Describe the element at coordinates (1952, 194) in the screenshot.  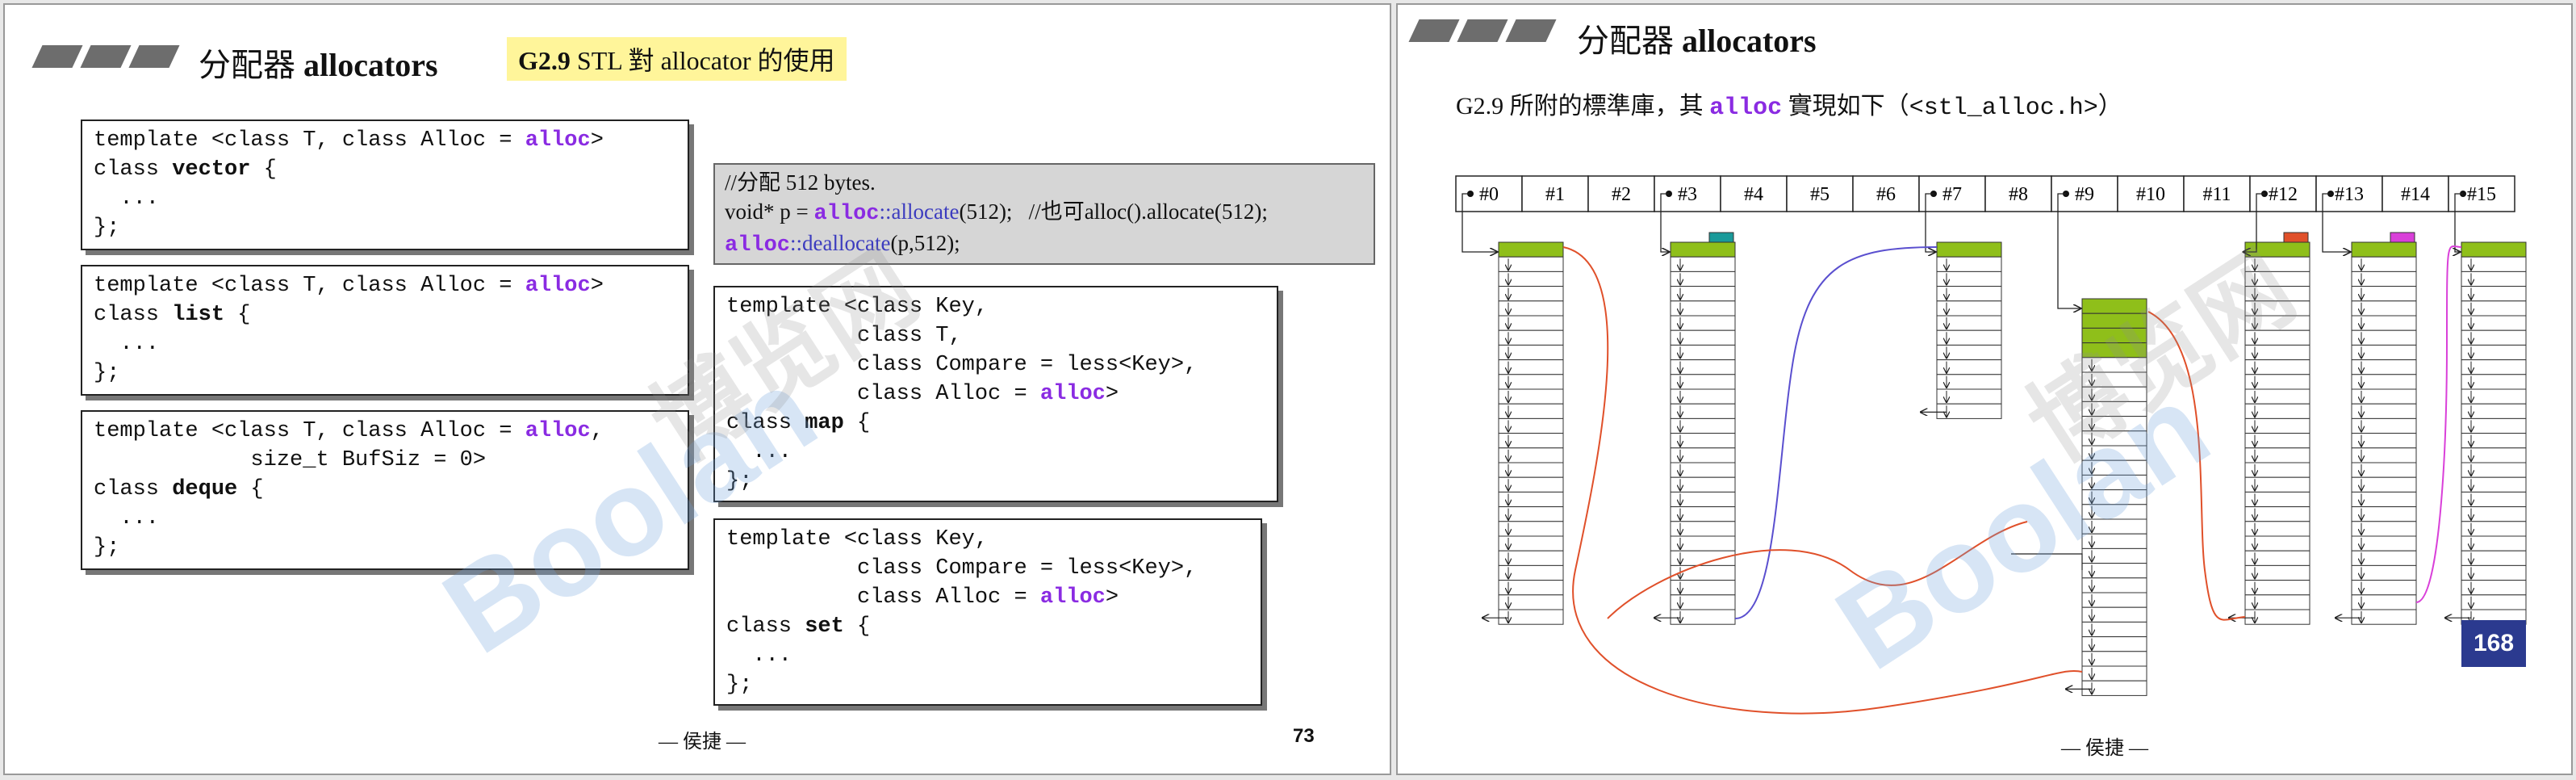
I see `free-list-label: #7` at that location.